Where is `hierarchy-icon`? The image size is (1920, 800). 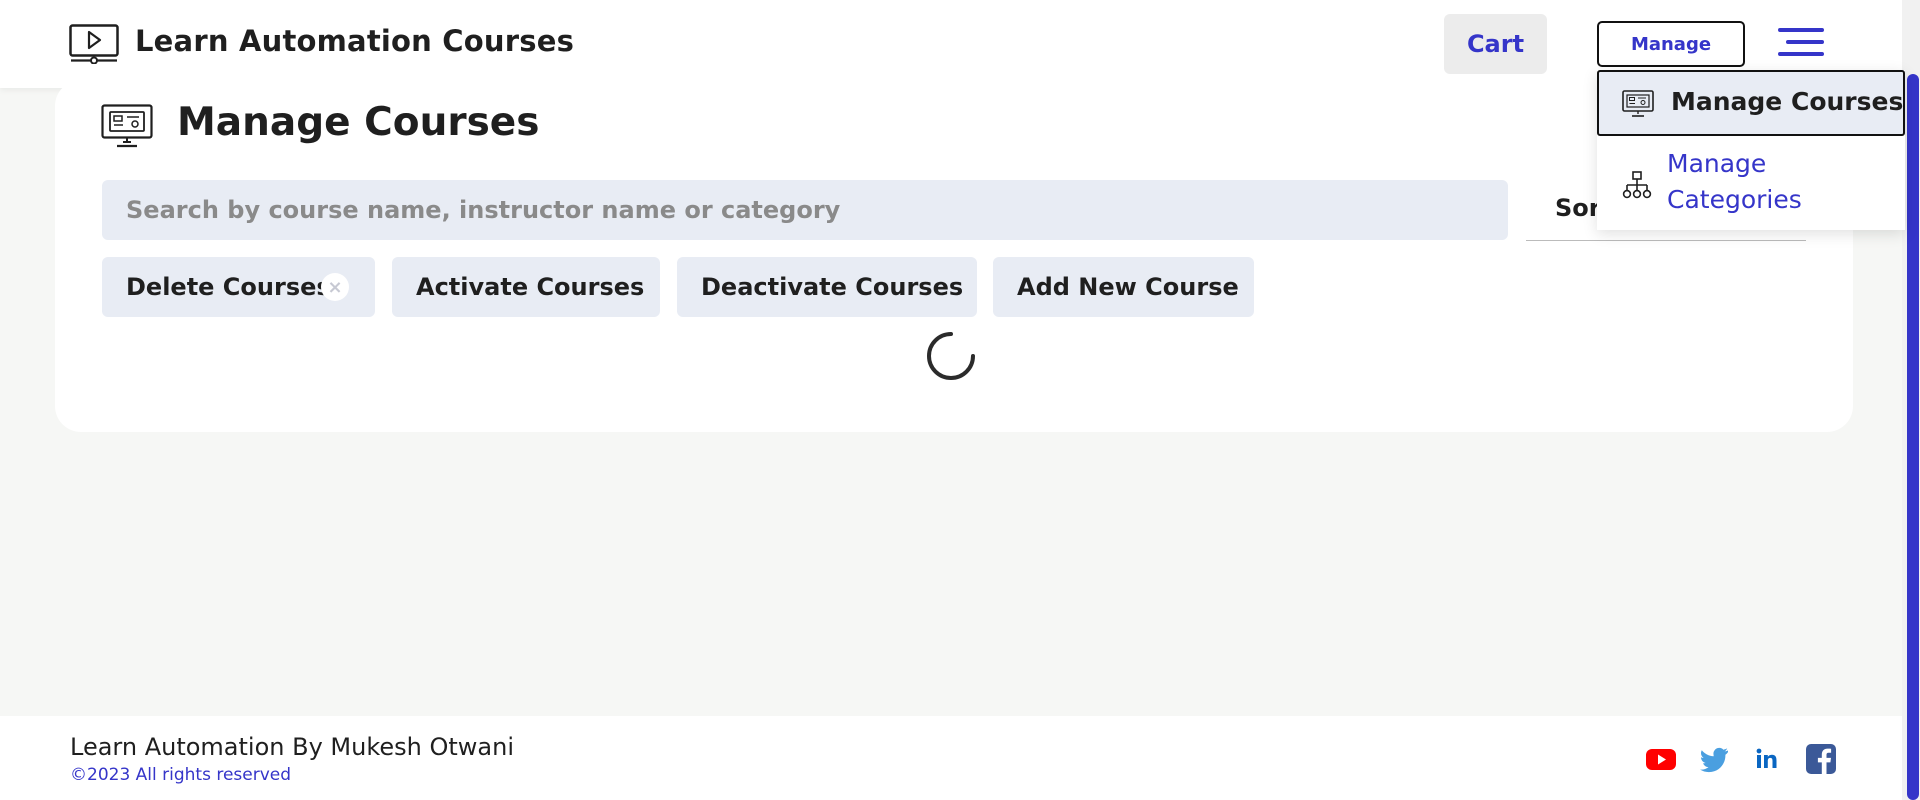
hierarchy-icon is located at coordinates (1637, 185).